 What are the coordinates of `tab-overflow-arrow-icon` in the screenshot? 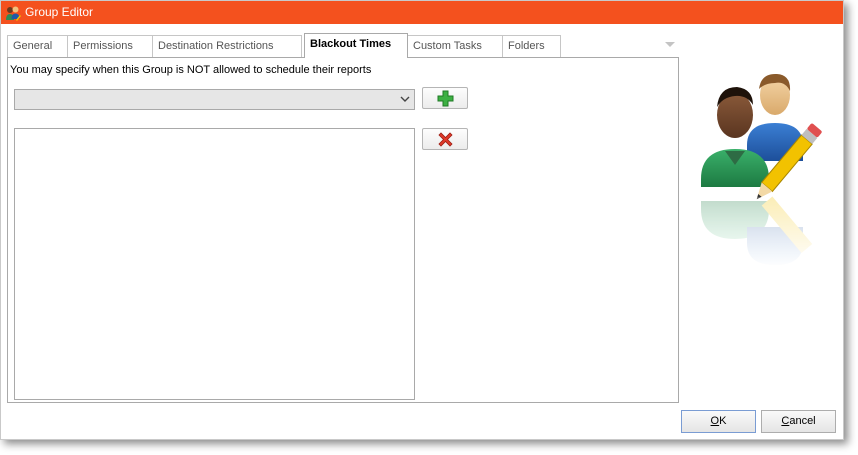 It's located at (670, 44).